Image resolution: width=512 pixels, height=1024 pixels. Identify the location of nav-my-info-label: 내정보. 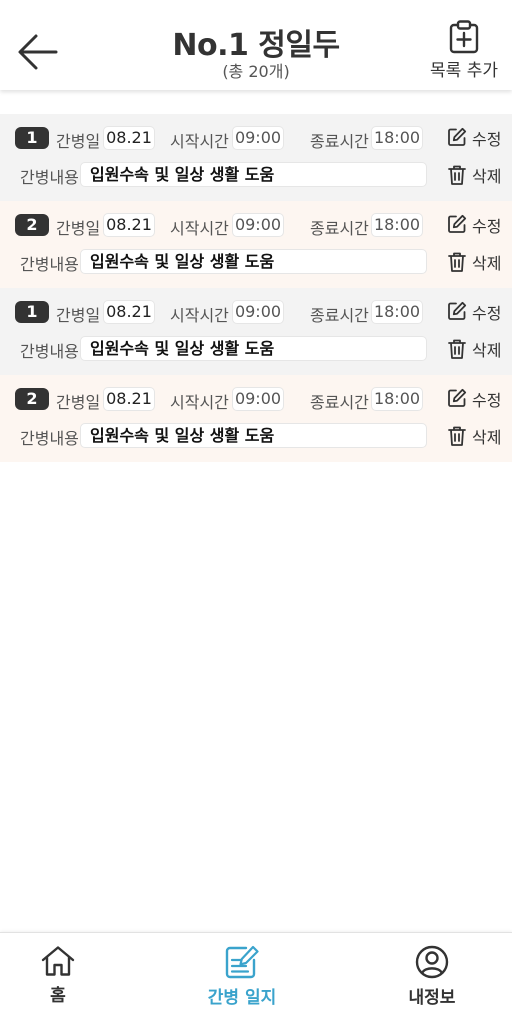
(432, 998).